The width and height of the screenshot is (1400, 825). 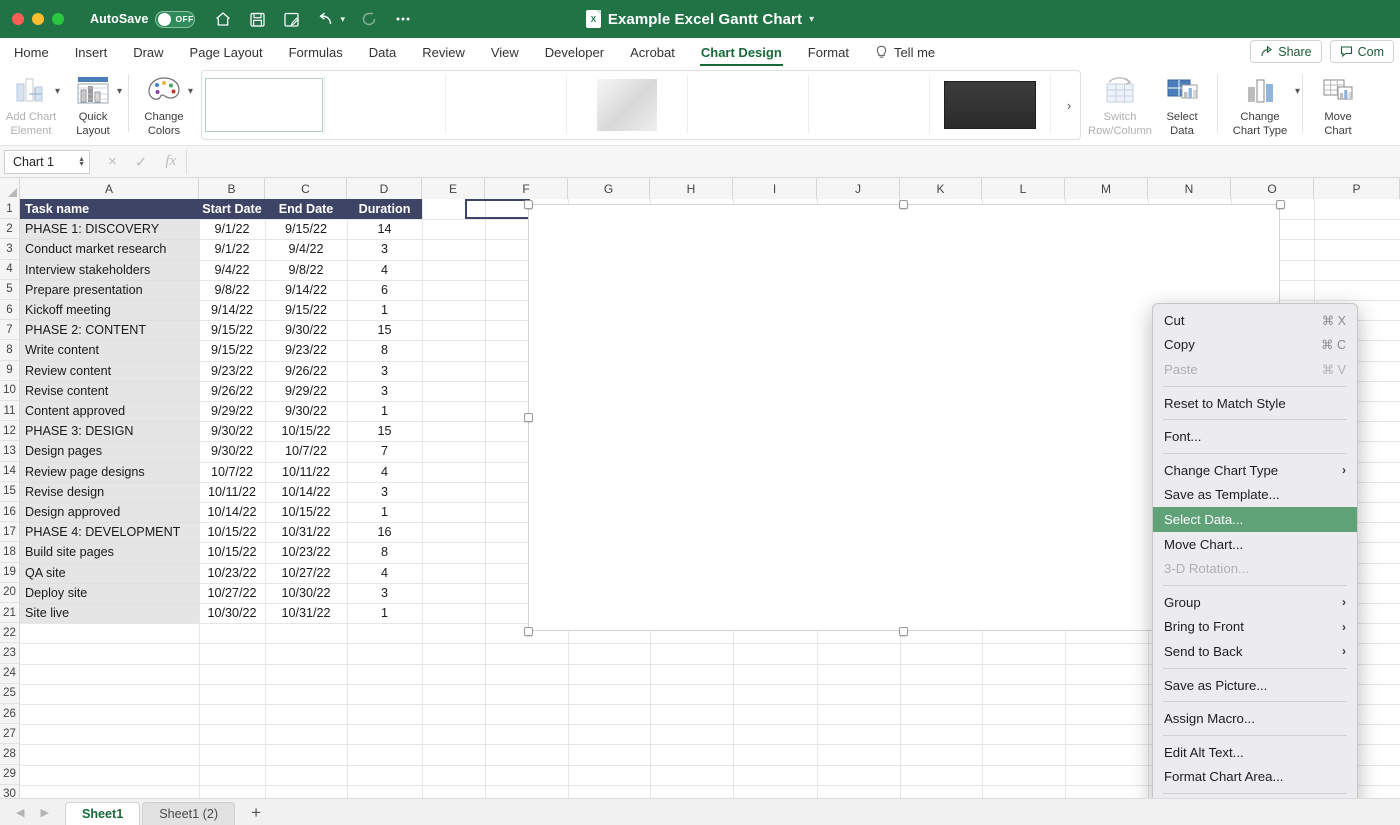 I want to click on row-header-16: 16, so click(x=10, y=512).